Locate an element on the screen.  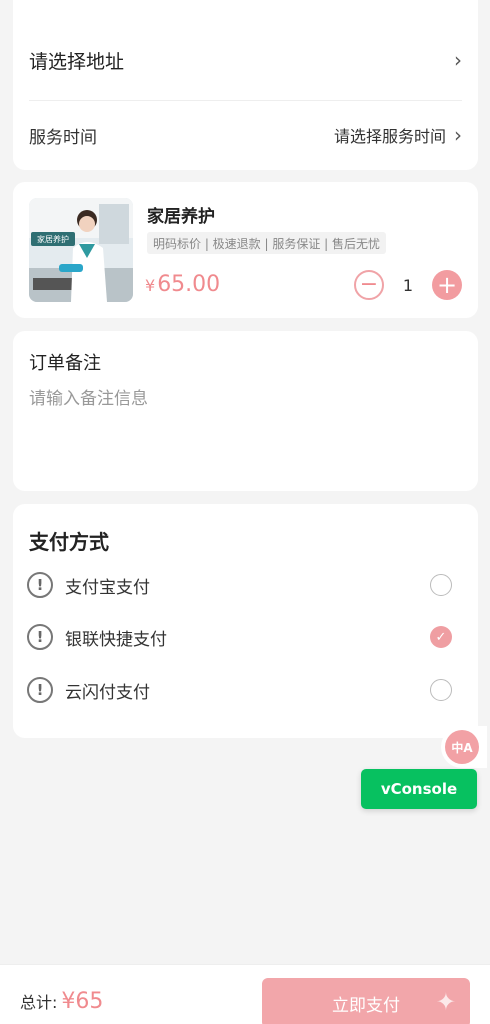
increment-button: + is located at coordinates (447, 285).